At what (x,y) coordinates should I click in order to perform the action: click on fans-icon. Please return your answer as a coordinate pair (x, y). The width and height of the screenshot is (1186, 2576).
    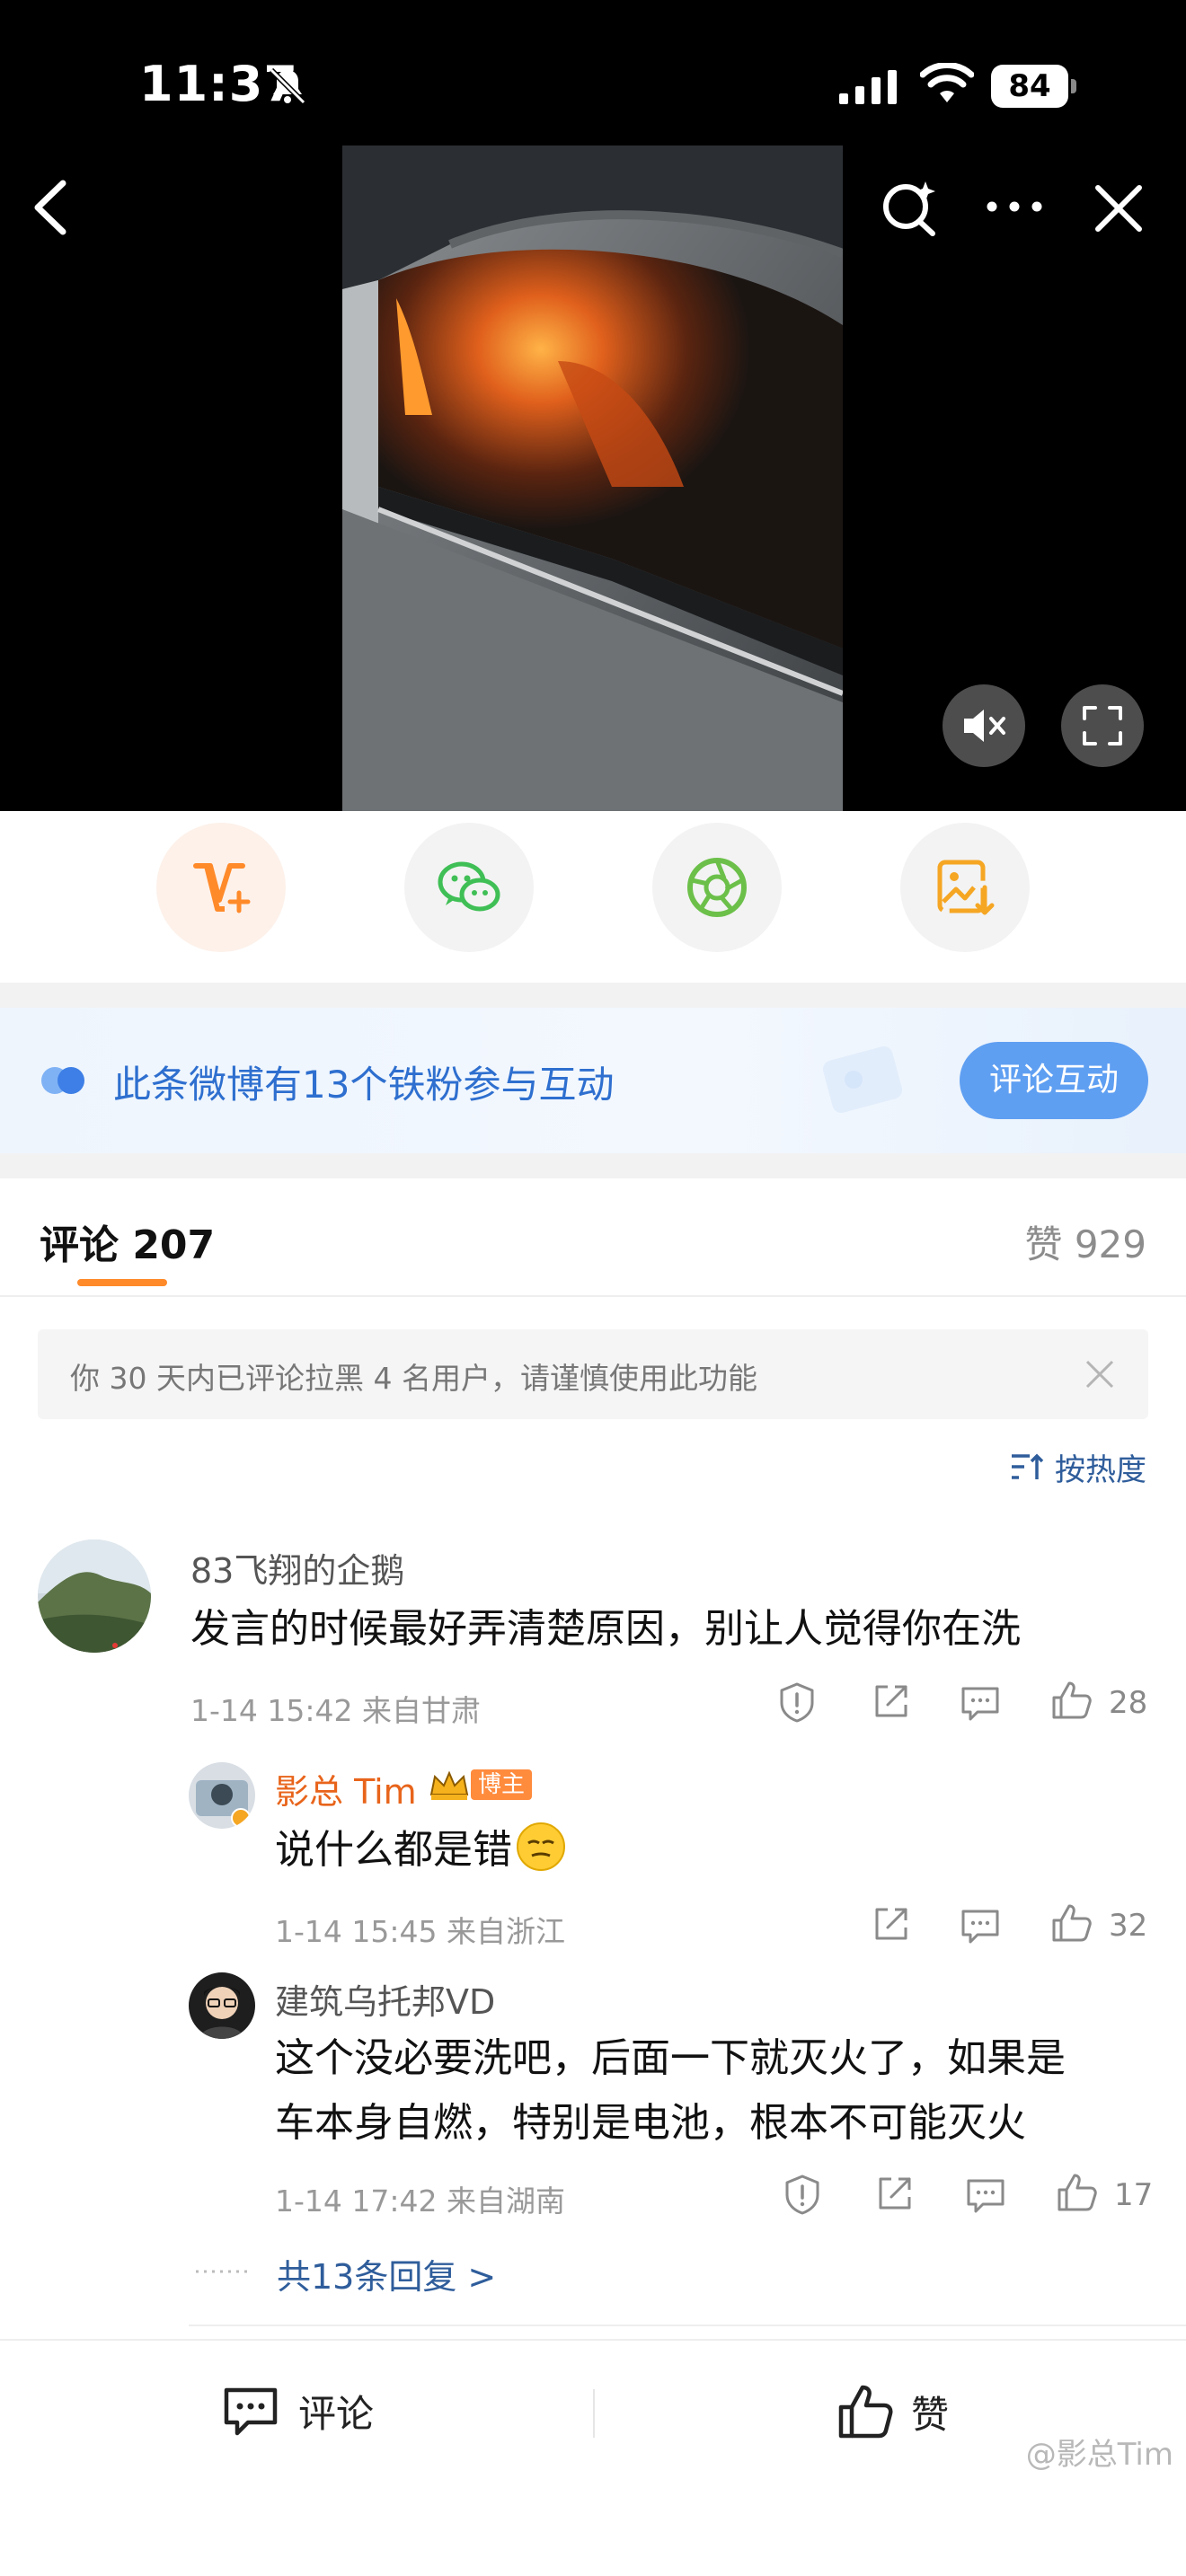
    Looking at the image, I should click on (62, 1080).